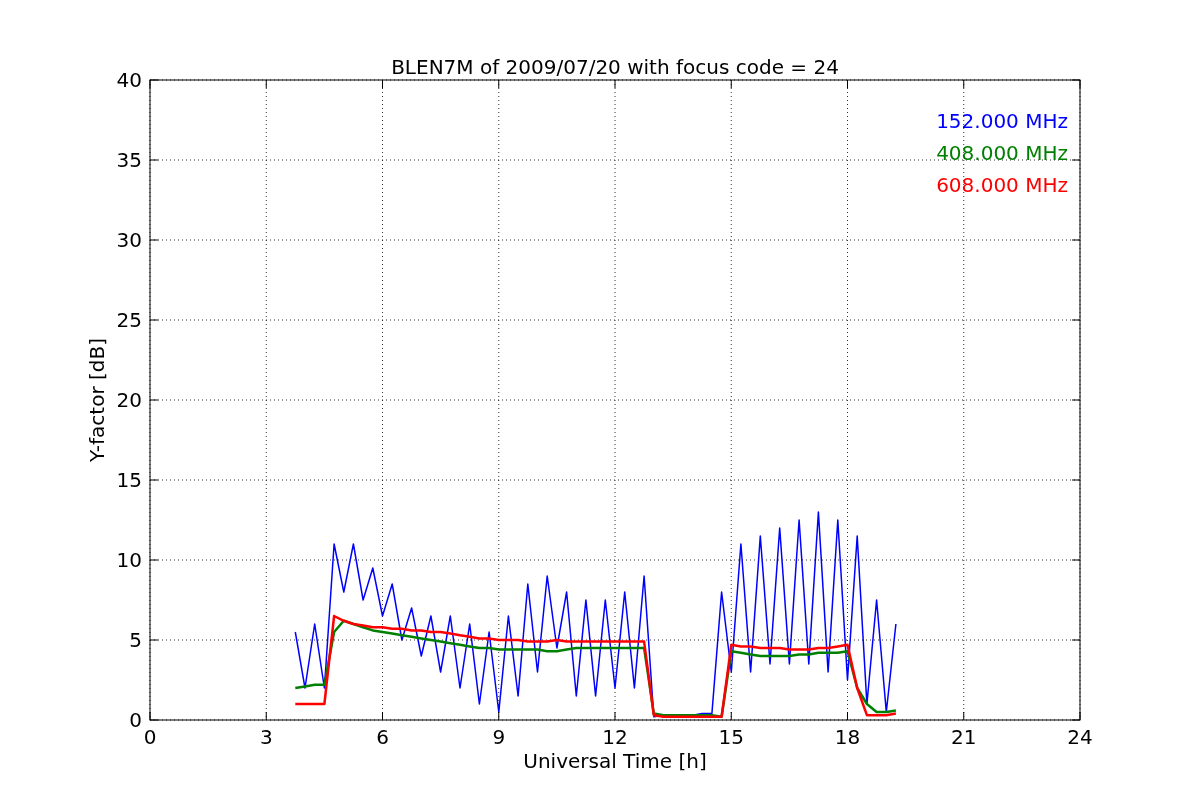  I want to click on tick-label: 9, so click(499, 737).